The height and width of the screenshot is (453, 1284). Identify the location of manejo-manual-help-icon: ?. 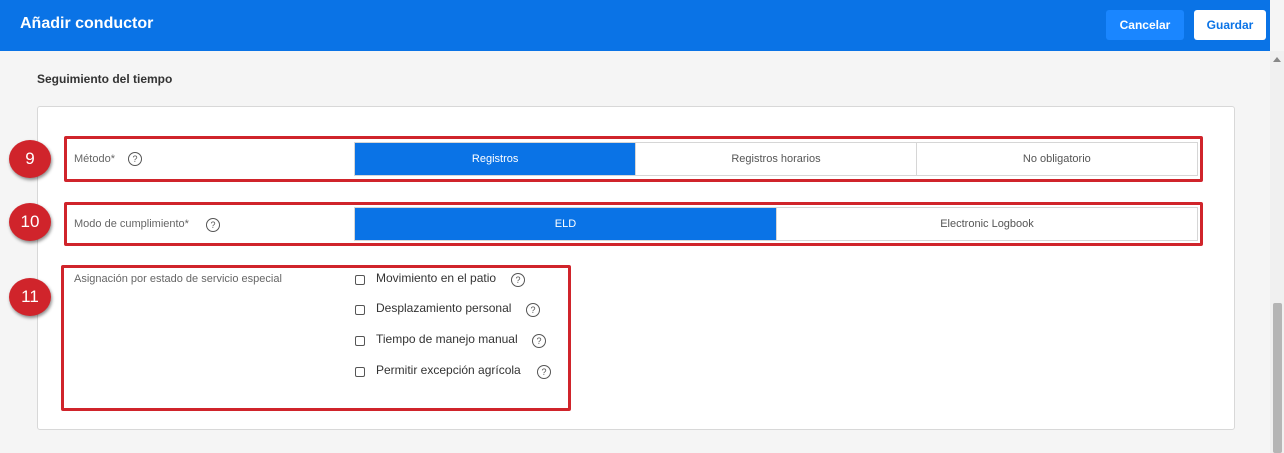
(539, 341).